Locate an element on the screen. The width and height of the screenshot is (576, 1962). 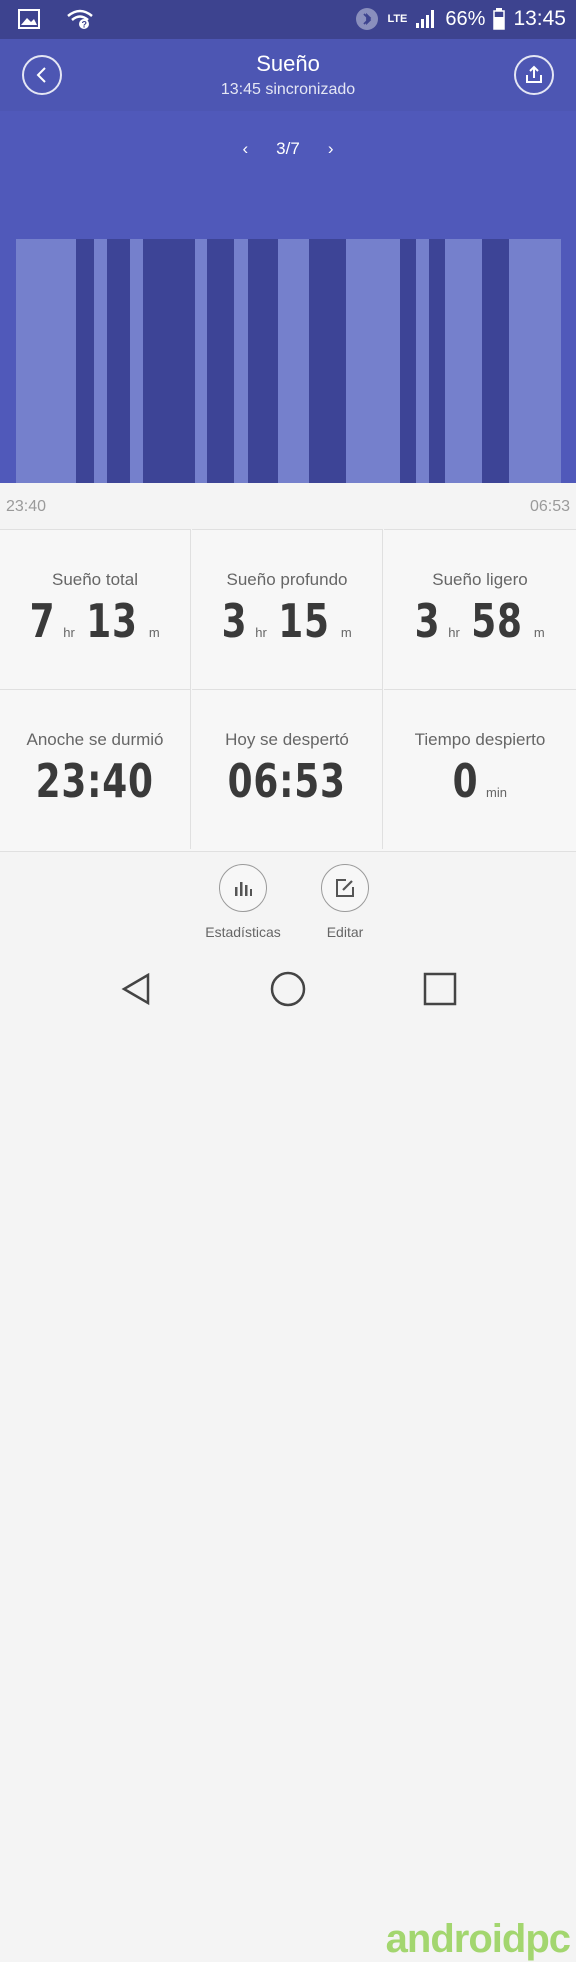
stat-fell-asleep: Anoche se durmió 23:40 is located at coordinates (95, 769).